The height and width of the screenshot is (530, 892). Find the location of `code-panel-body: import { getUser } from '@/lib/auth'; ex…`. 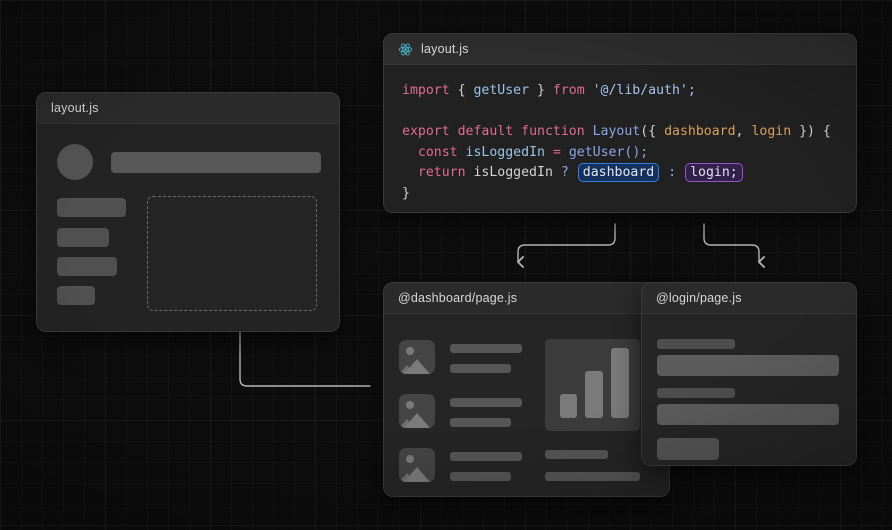

code-panel-body: import { getUser } from '@/lib/auth'; ex… is located at coordinates (620, 138).